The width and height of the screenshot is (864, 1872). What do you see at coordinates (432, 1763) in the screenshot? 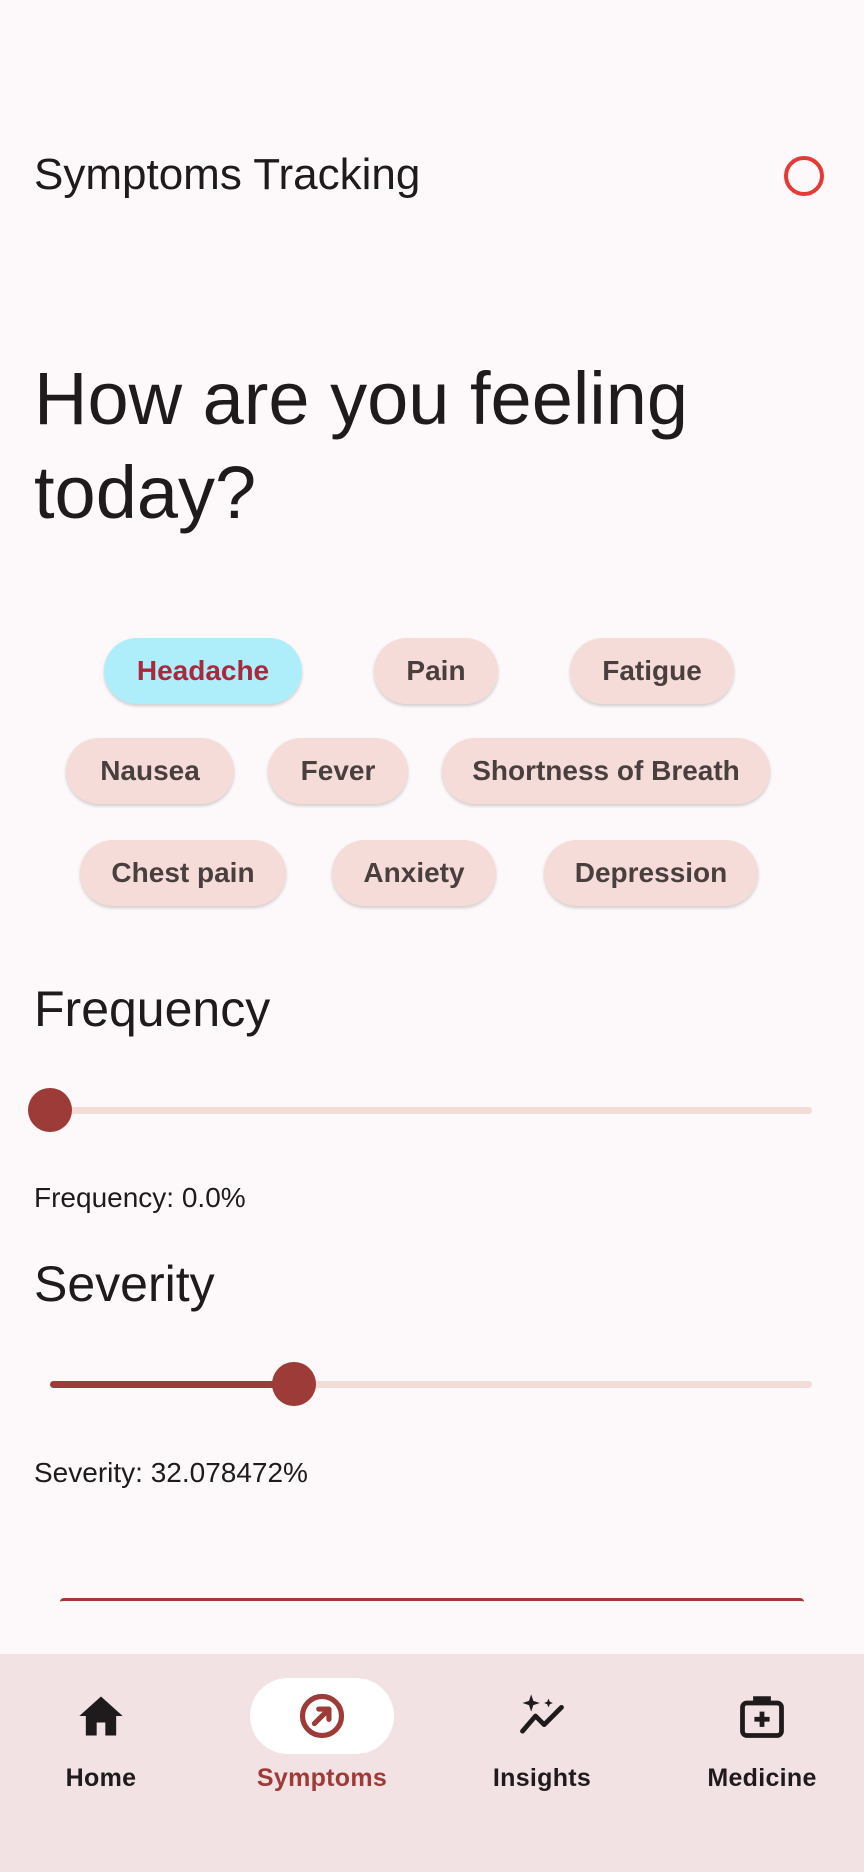
I see `bottom-navigation: Home Symptoms Insights Medicine` at bounding box center [432, 1763].